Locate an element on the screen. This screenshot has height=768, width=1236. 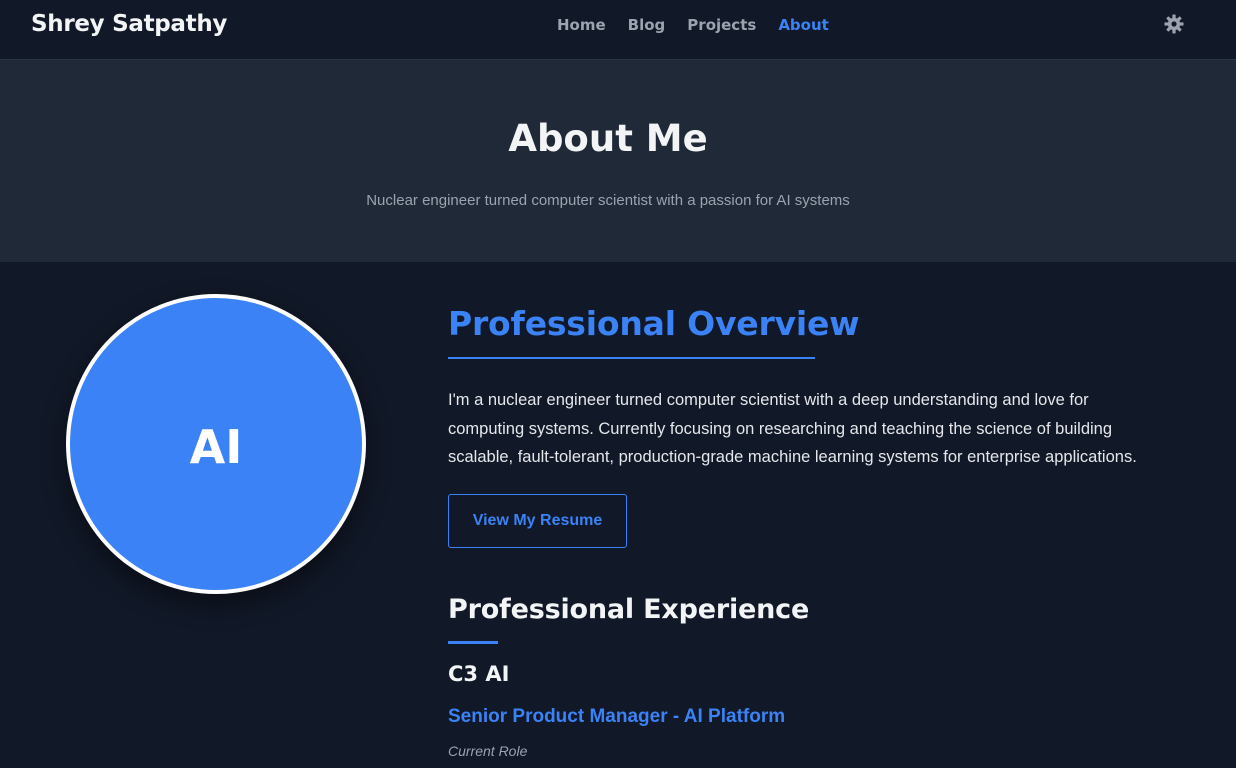
overview-heading-underline is located at coordinates (631, 358).